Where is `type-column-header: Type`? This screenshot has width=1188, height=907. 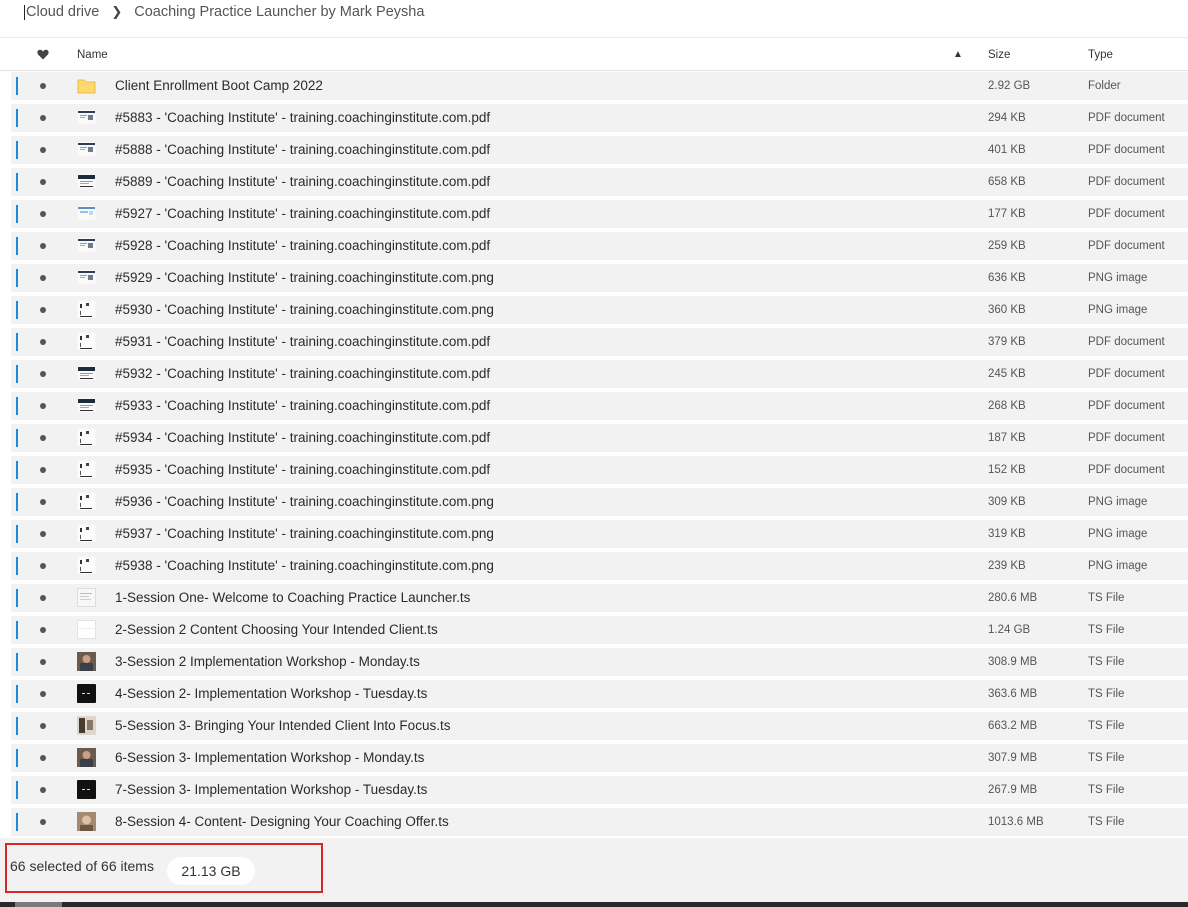 type-column-header: Type is located at coordinates (1100, 54).